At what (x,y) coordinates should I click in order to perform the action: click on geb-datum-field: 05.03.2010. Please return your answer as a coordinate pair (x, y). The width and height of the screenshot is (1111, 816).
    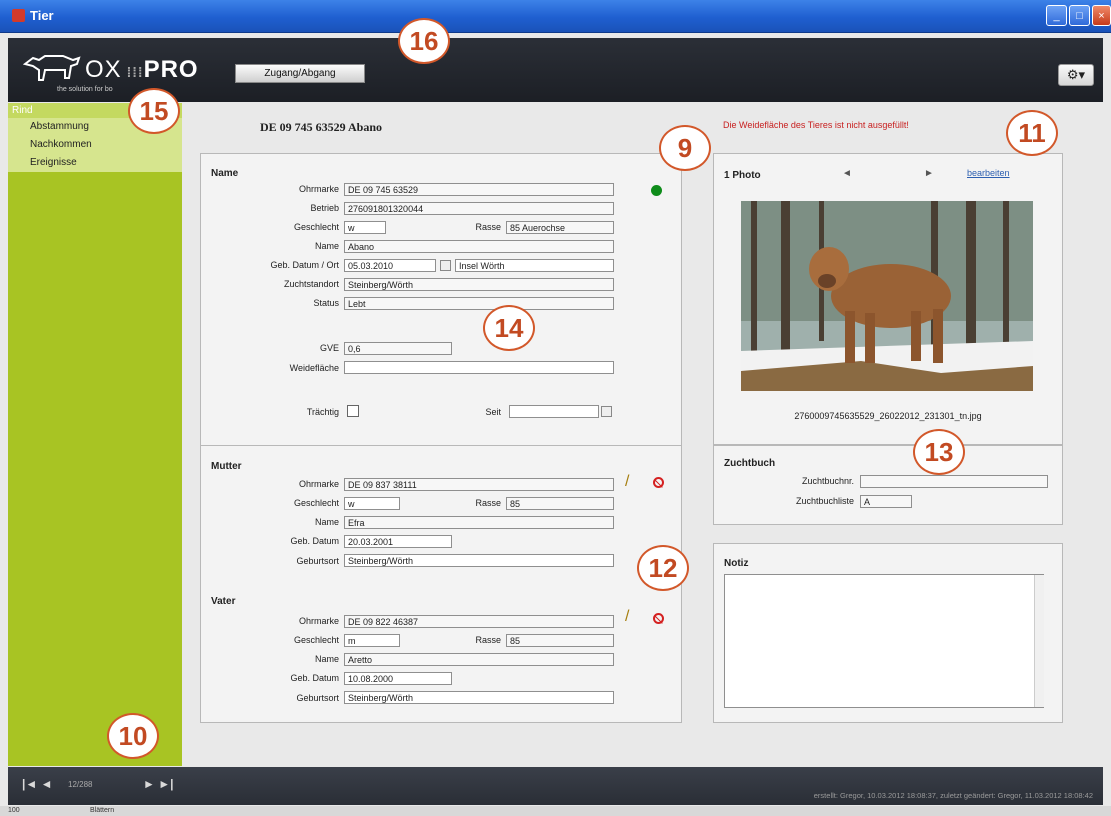
    Looking at the image, I should click on (390, 265).